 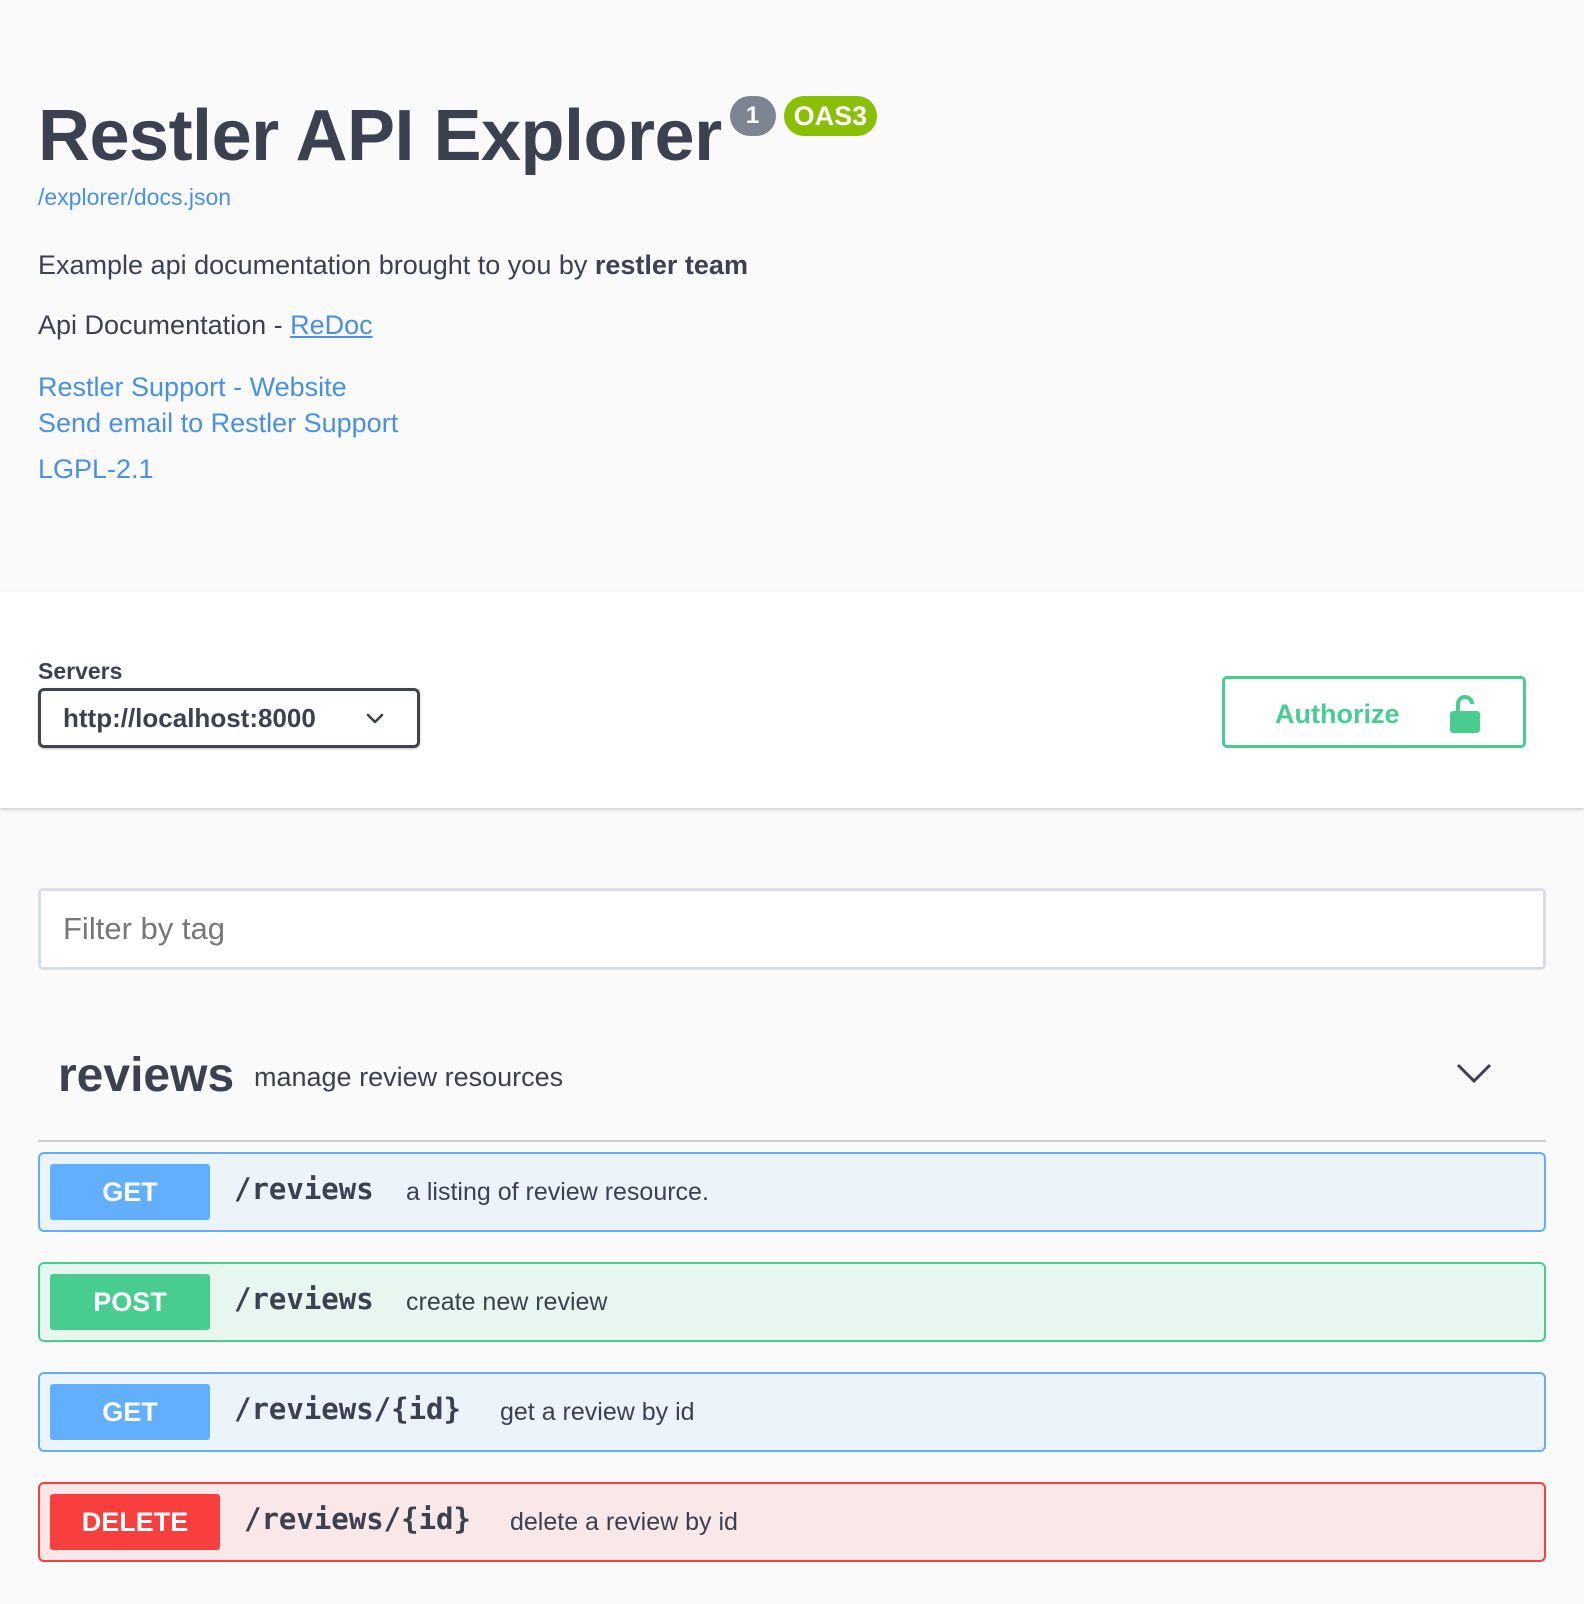 What do you see at coordinates (830, 116) in the screenshot?
I see `oas-badge: OAS3` at bounding box center [830, 116].